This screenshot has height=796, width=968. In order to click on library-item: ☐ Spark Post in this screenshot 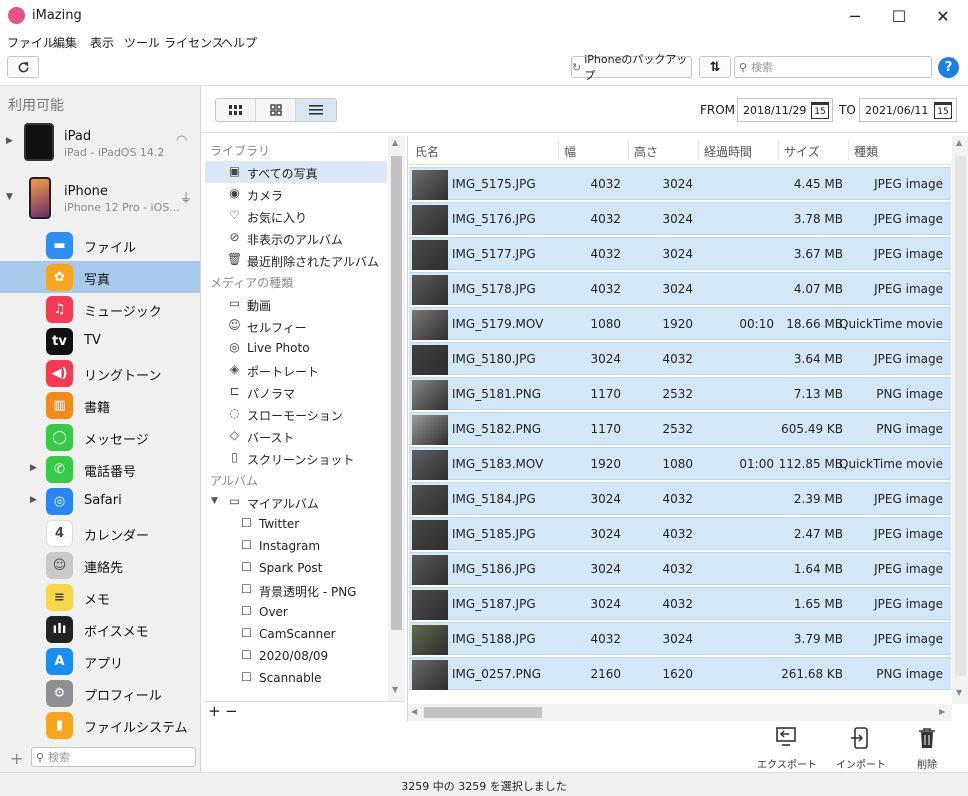, I will do `click(296, 568)`.